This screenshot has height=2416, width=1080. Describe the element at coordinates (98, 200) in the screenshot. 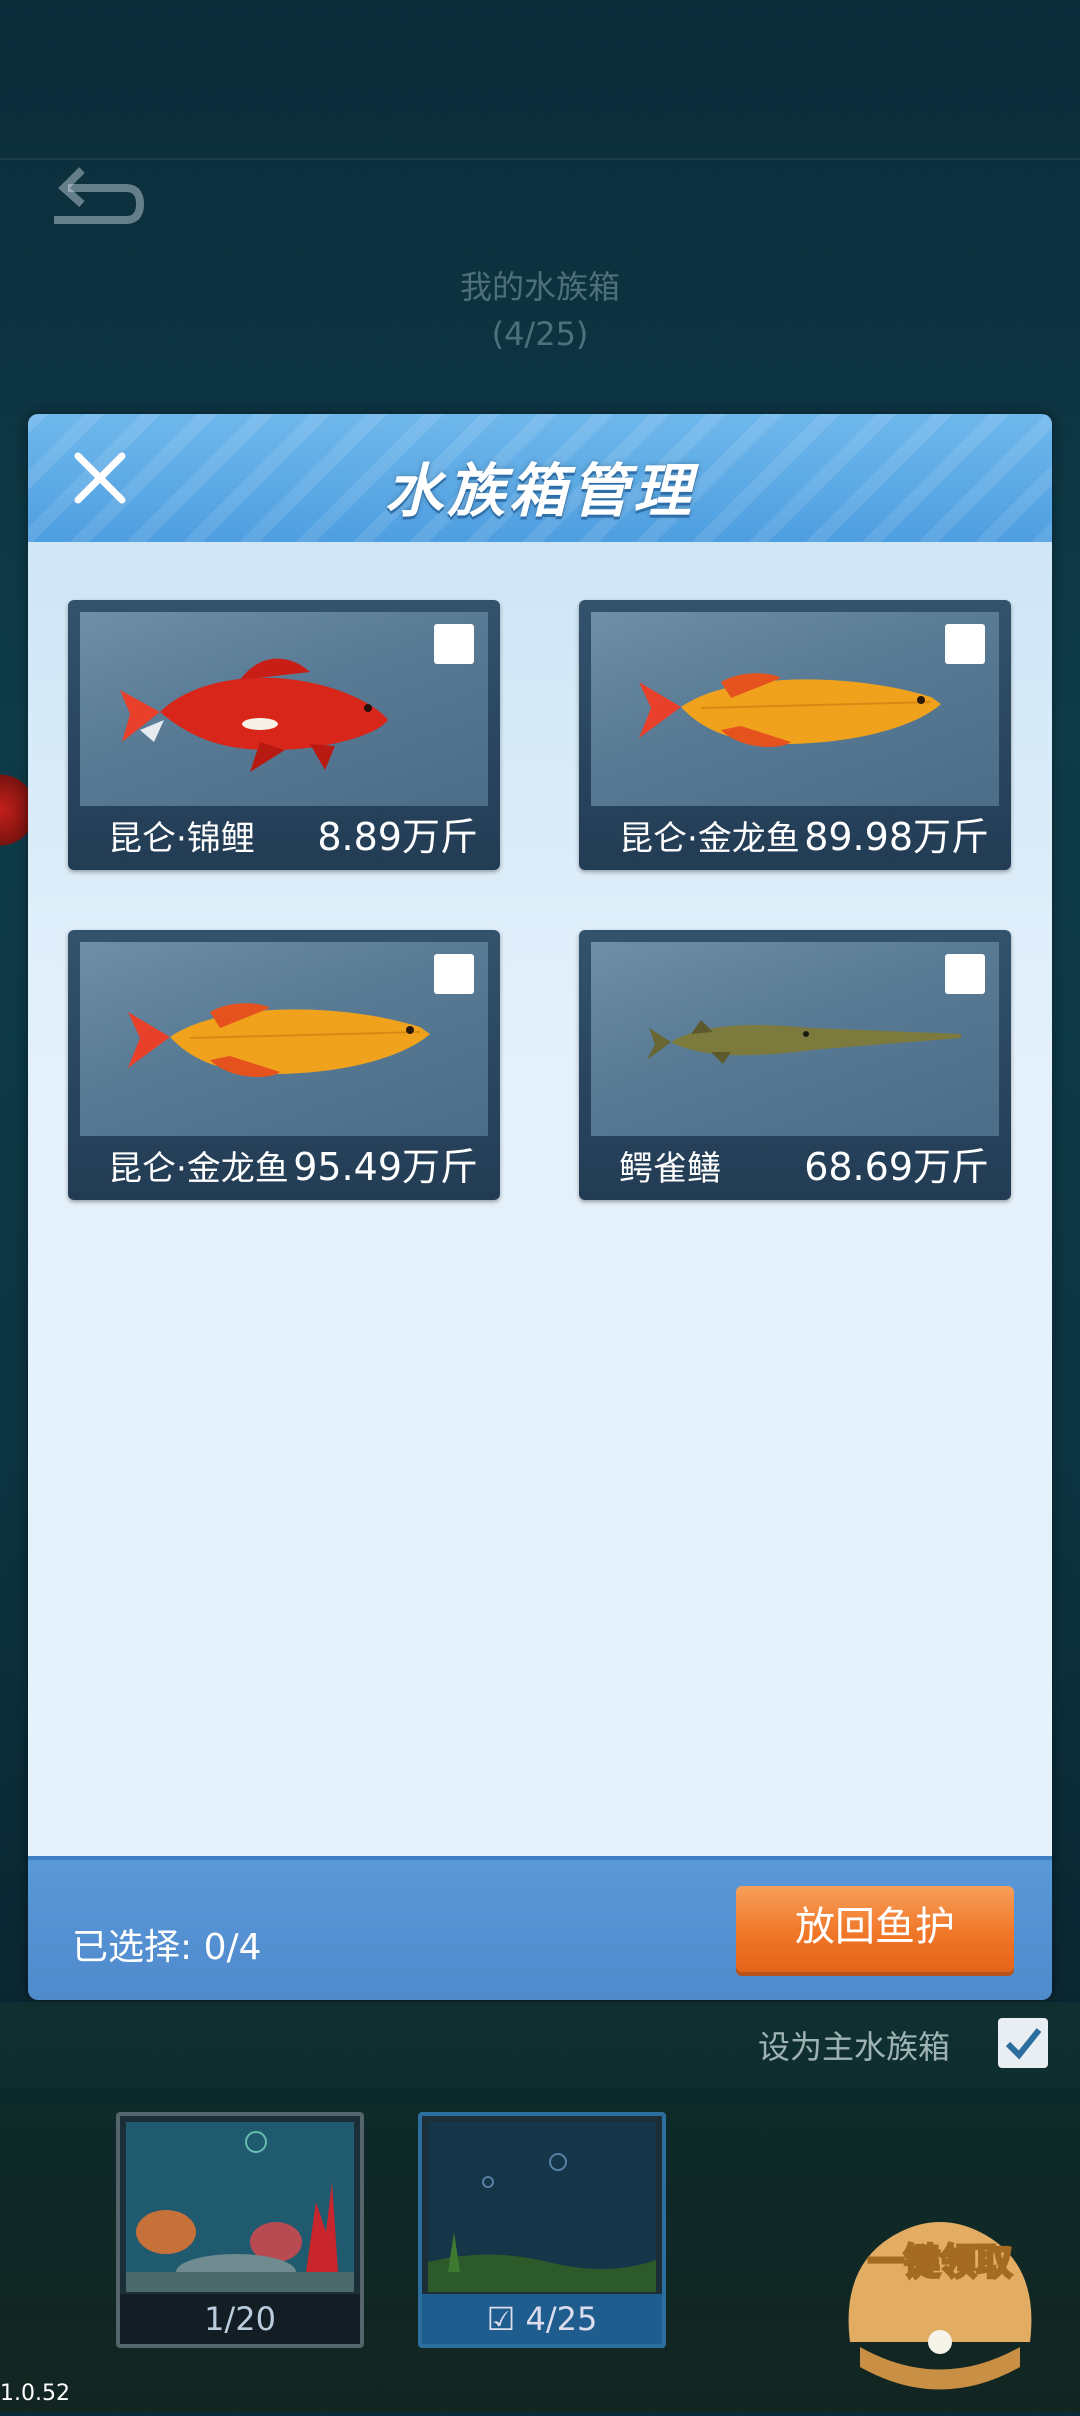

I see `back-arrow-icon` at that location.